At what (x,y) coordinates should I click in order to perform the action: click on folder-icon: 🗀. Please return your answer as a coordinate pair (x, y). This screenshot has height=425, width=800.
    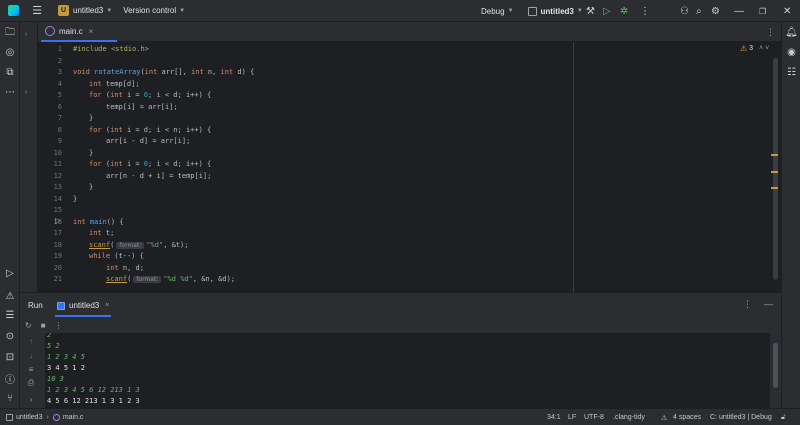
    Looking at the image, I should click on (10, 33).